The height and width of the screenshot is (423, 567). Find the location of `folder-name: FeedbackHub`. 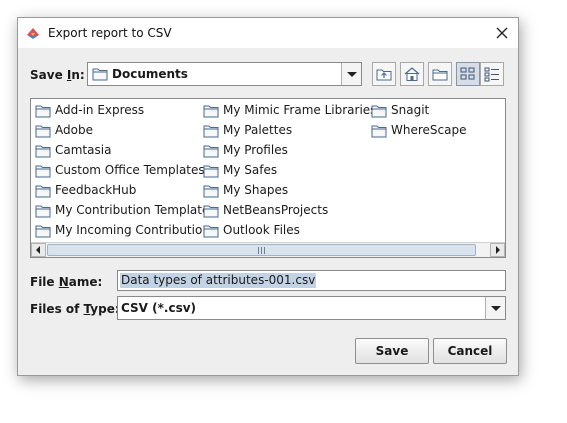

folder-name: FeedbackHub is located at coordinates (96, 190).